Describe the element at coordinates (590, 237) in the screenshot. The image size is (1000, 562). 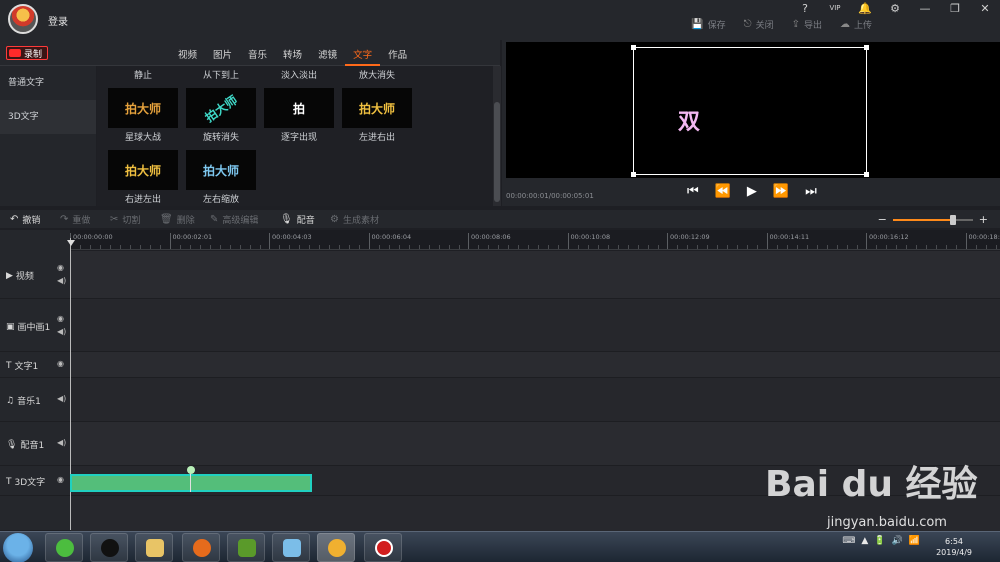
I see `ruler-tick-label: 00:00:10:08` at that location.